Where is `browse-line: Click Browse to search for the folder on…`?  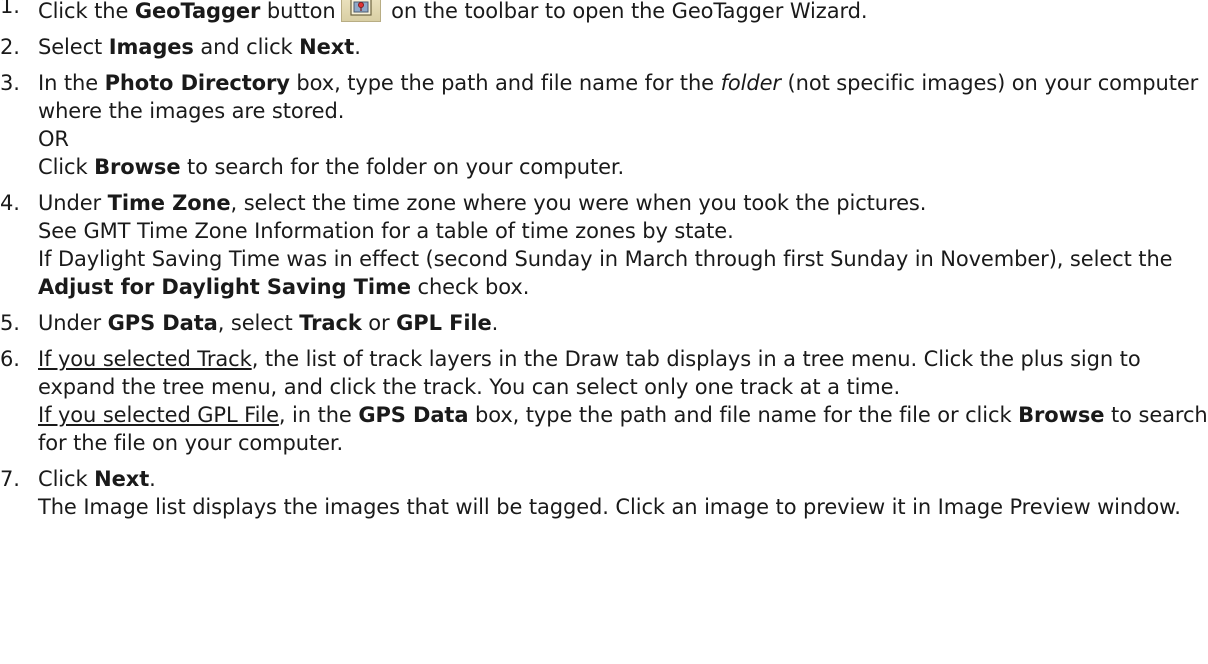 browse-line: Click Browse to search for the folder on… is located at coordinates (331, 167).